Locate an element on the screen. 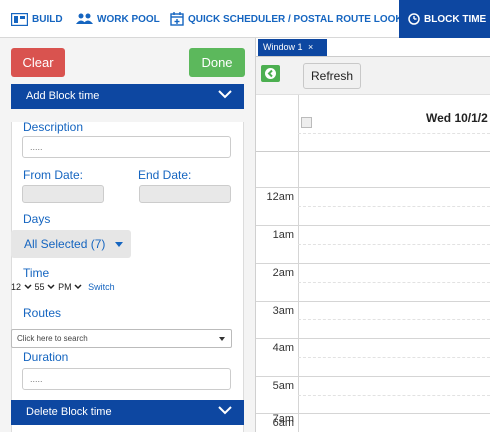 This screenshot has height=432, width=490. tab-window-1: Window 1 × is located at coordinates (292, 47).